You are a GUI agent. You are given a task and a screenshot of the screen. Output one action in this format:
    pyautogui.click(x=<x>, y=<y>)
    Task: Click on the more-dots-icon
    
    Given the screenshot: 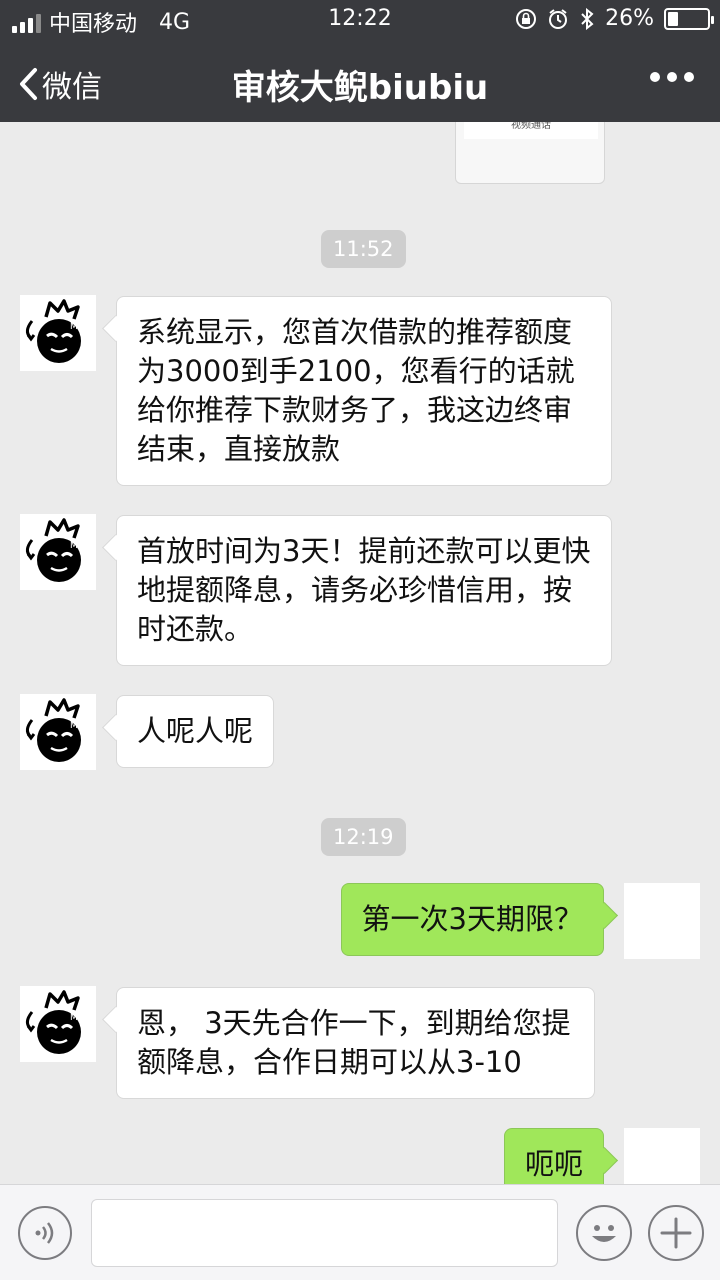 What is the action you would take?
    pyautogui.click(x=672, y=77)
    